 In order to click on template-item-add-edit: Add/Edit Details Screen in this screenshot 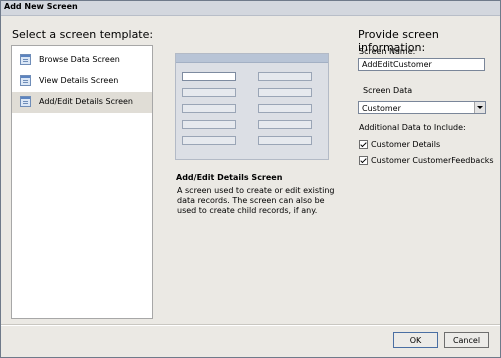, I will do `click(82, 102)`.